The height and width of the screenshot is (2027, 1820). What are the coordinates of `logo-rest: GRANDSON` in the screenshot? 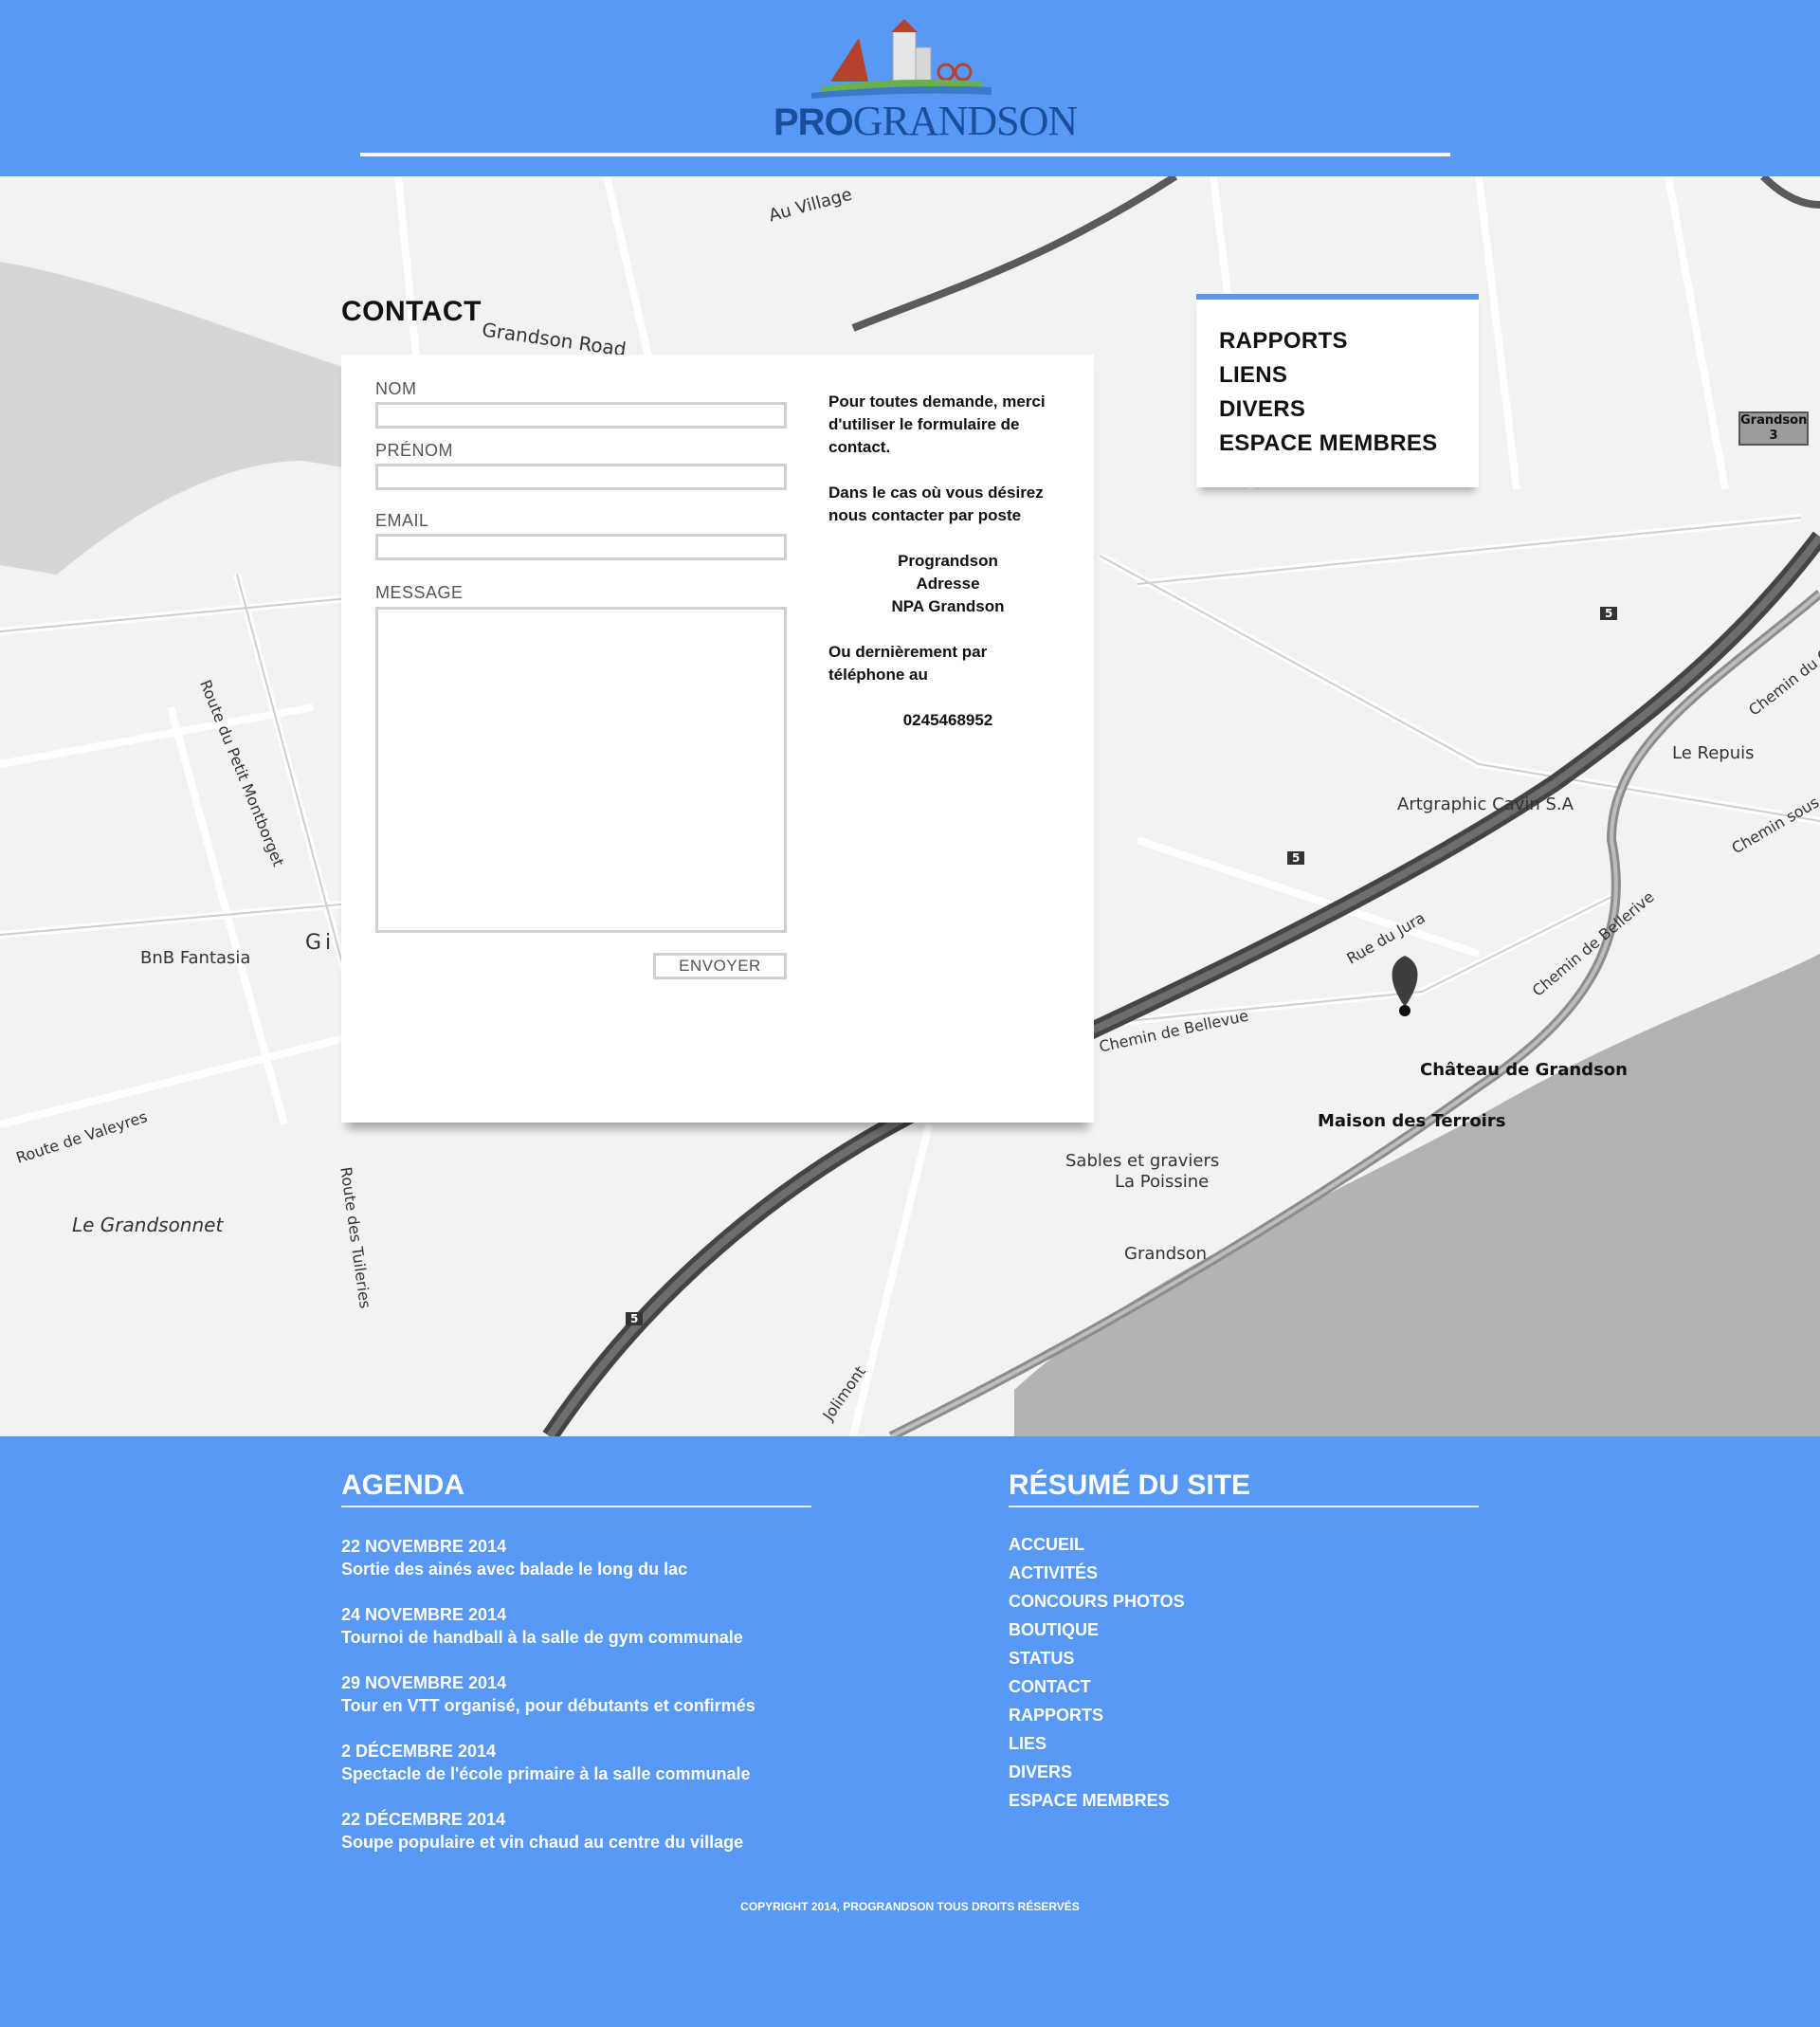 It's located at (965, 121).